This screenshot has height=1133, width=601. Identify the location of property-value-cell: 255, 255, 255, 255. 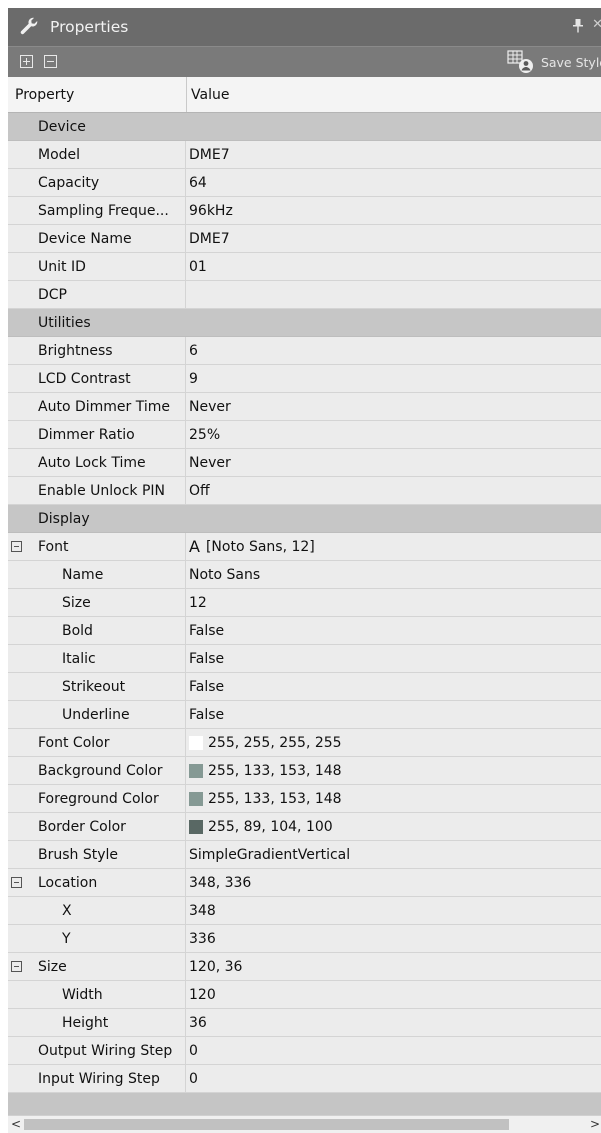
(393, 742).